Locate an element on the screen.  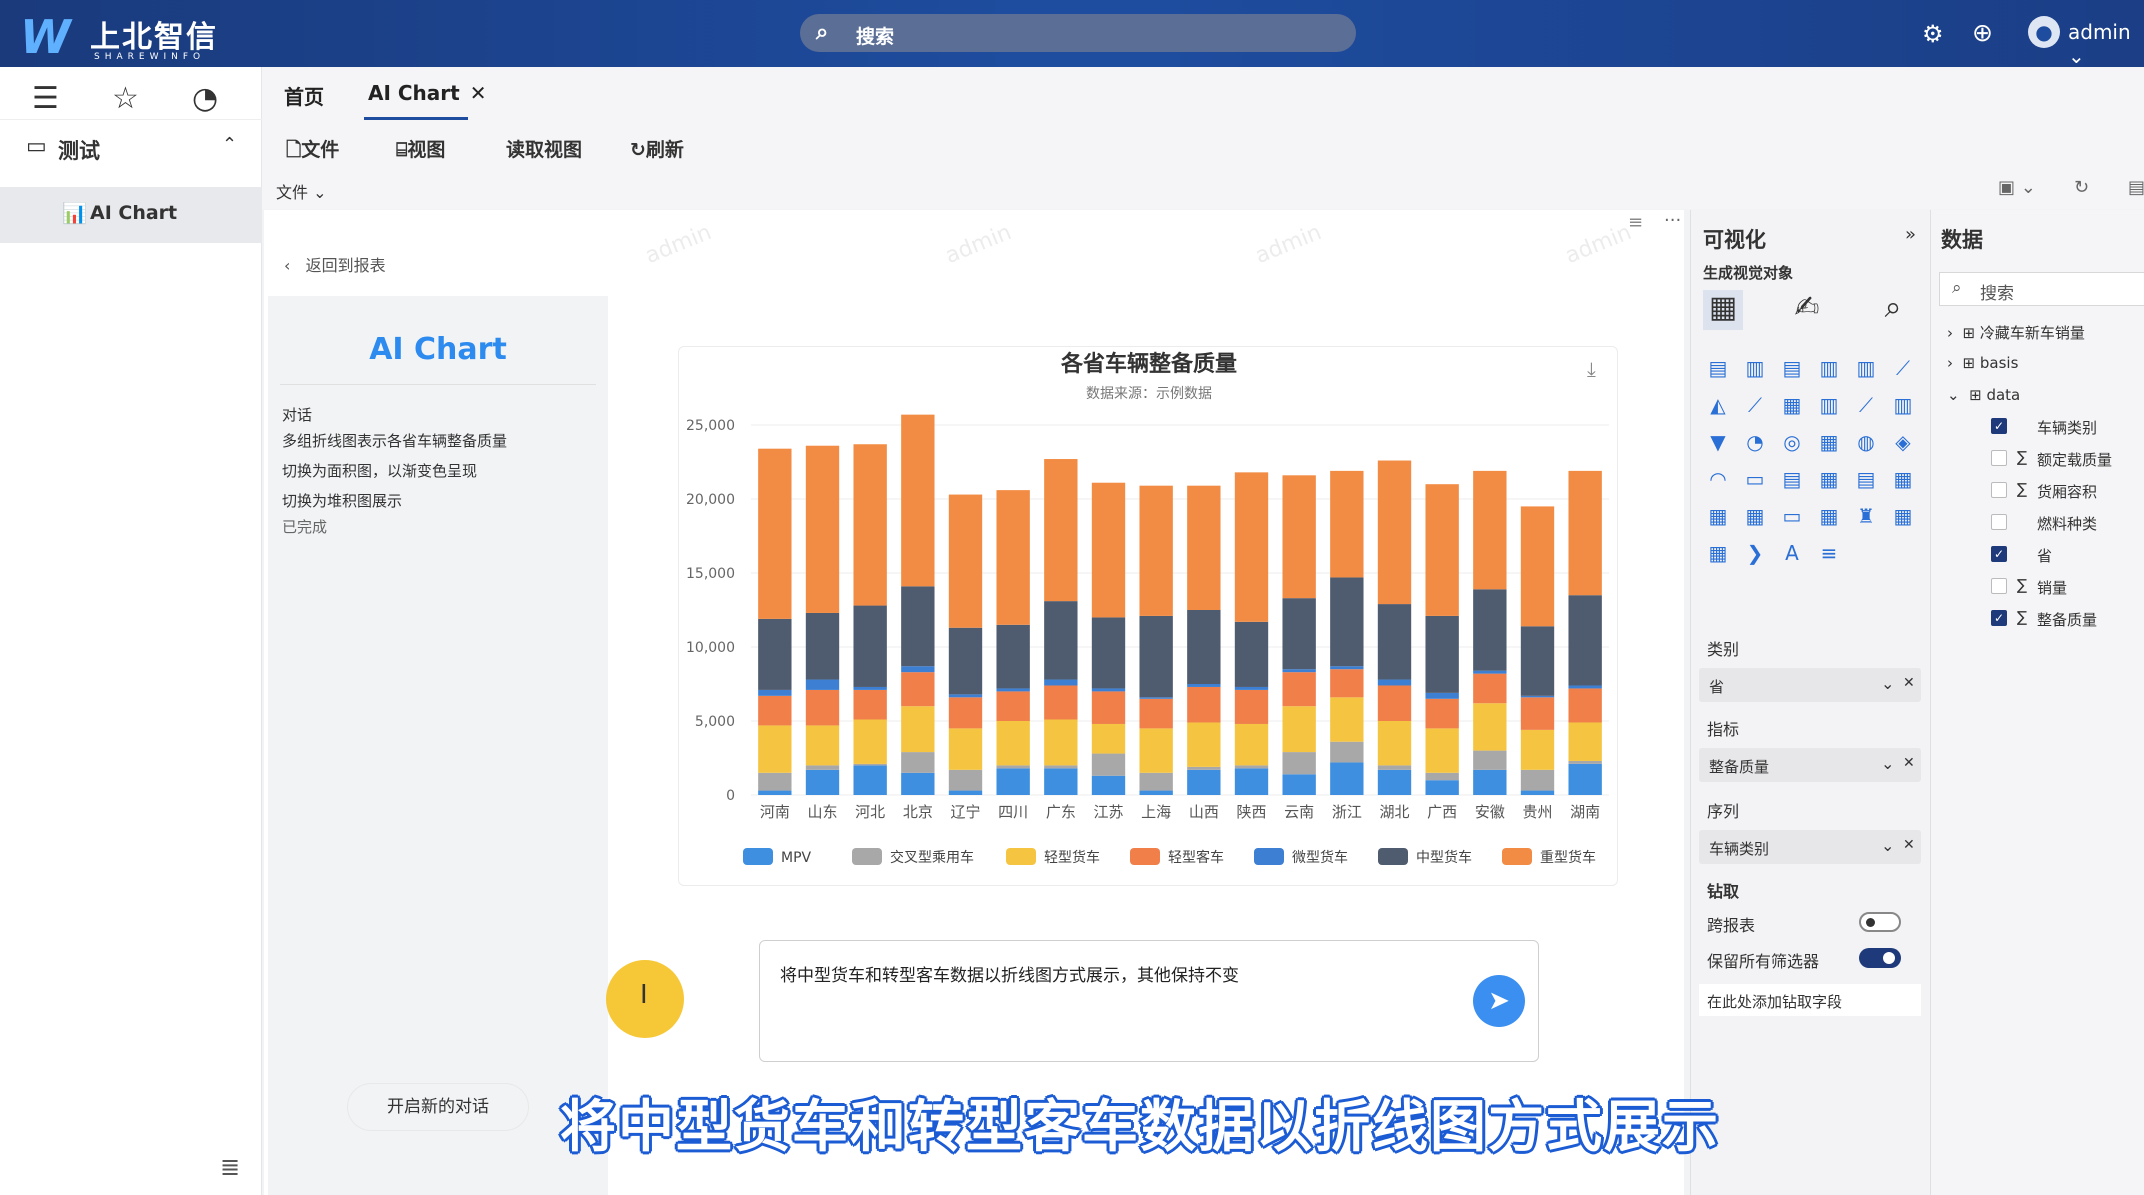
new-conversation-button: 开启新的对话 is located at coordinates (438, 1107).